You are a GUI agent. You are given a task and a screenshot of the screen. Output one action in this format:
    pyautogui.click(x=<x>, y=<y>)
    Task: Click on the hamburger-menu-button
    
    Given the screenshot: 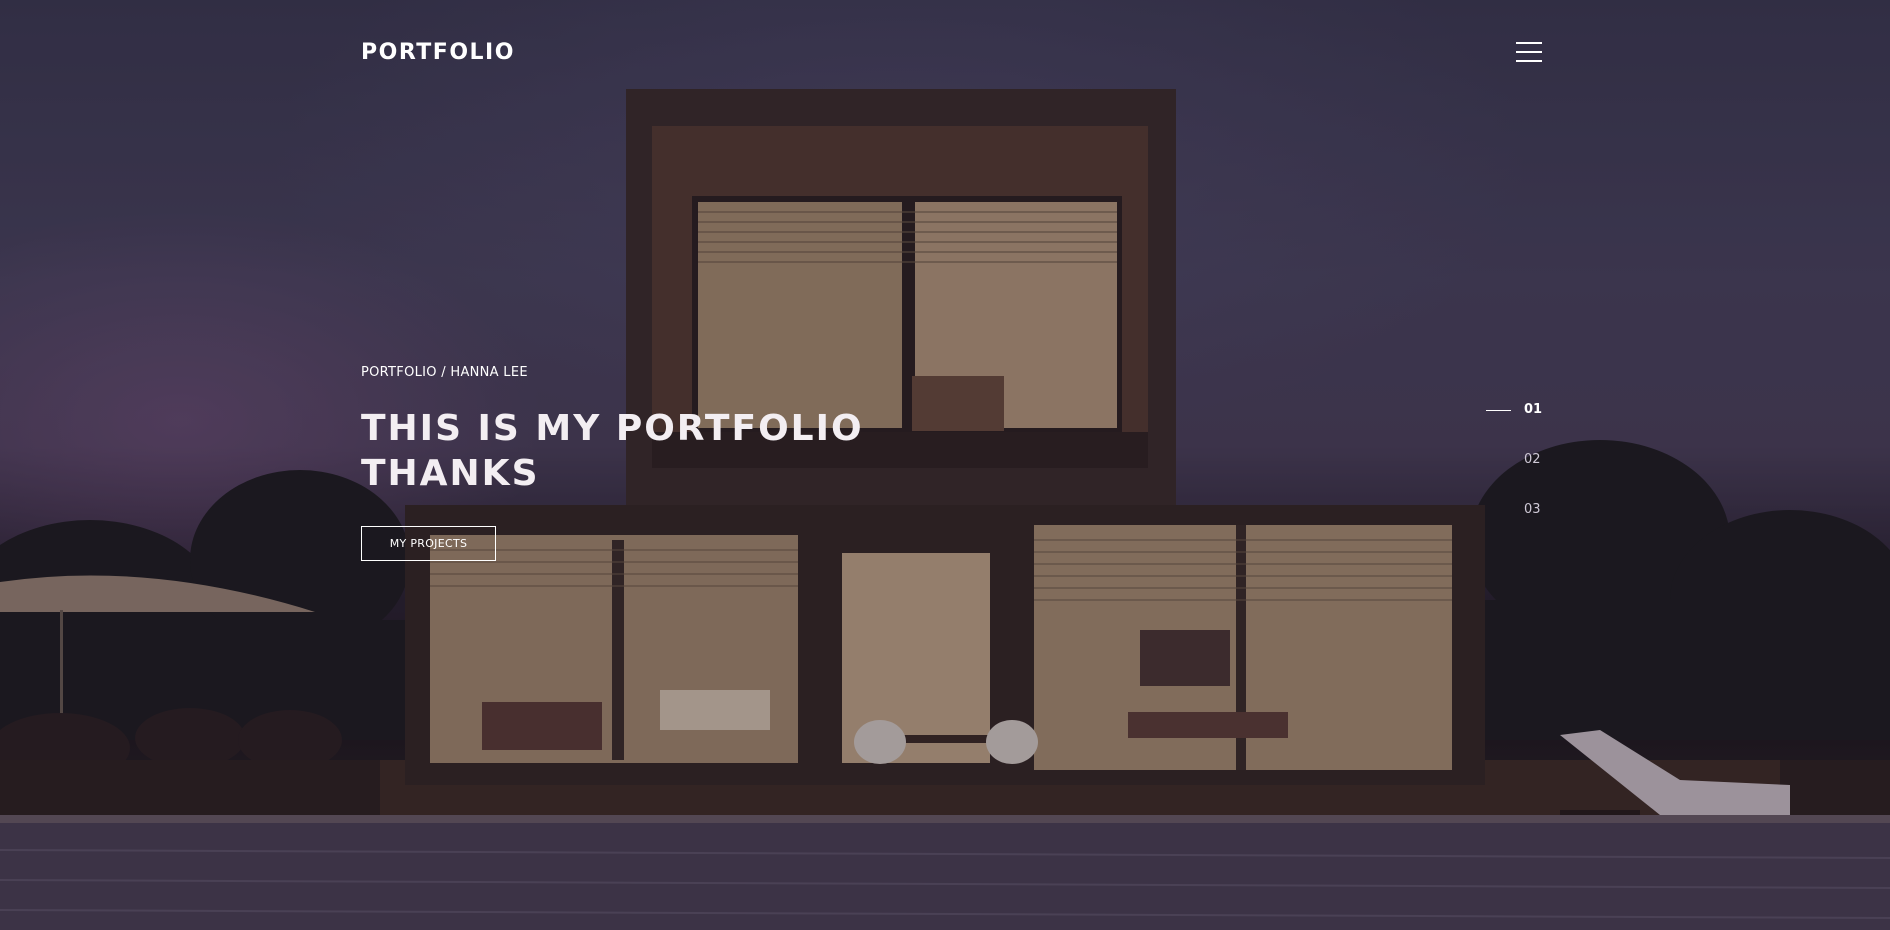 What is the action you would take?
    pyautogui.click(x=1529, y=53)
    